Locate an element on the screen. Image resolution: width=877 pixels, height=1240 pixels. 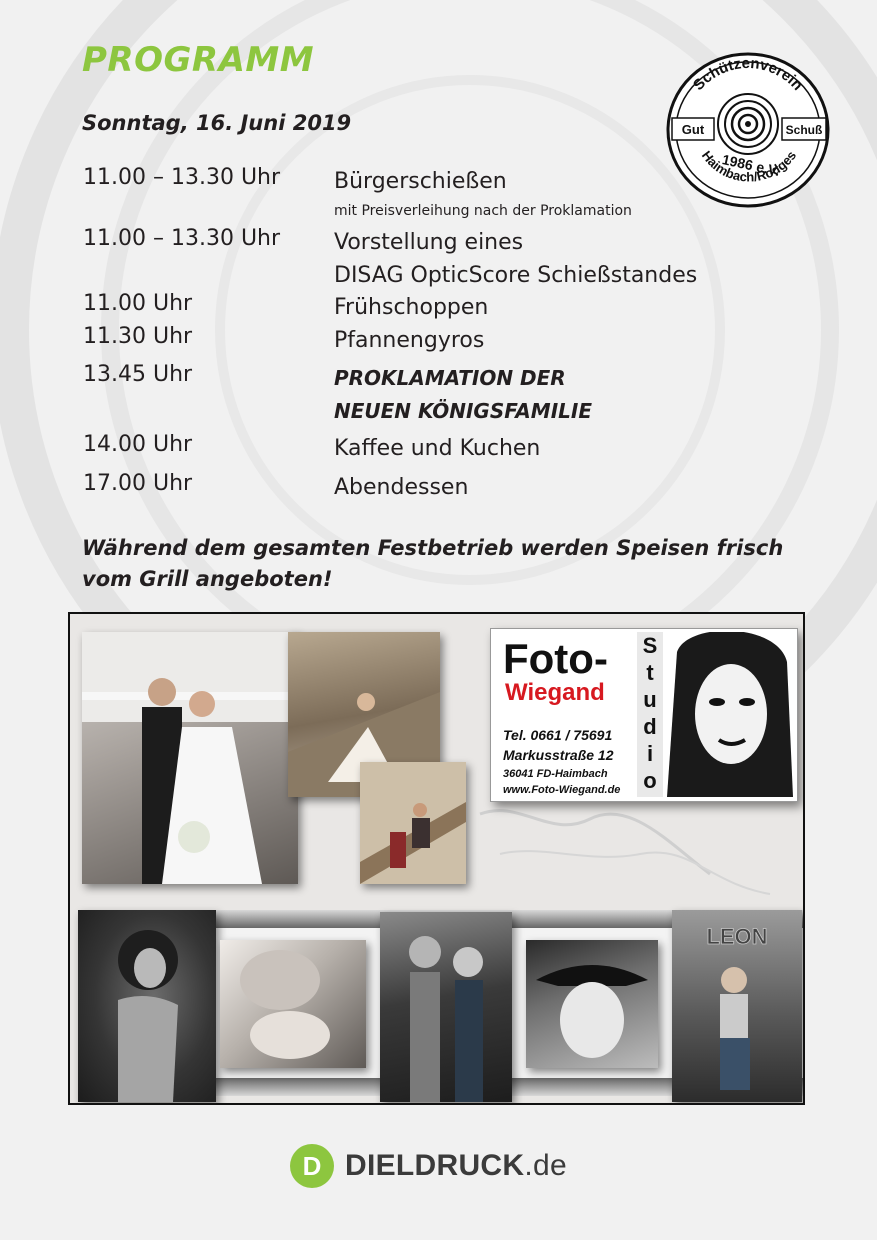
event-line: Kaffee und Kuchen is located at coordinates (437, 448).